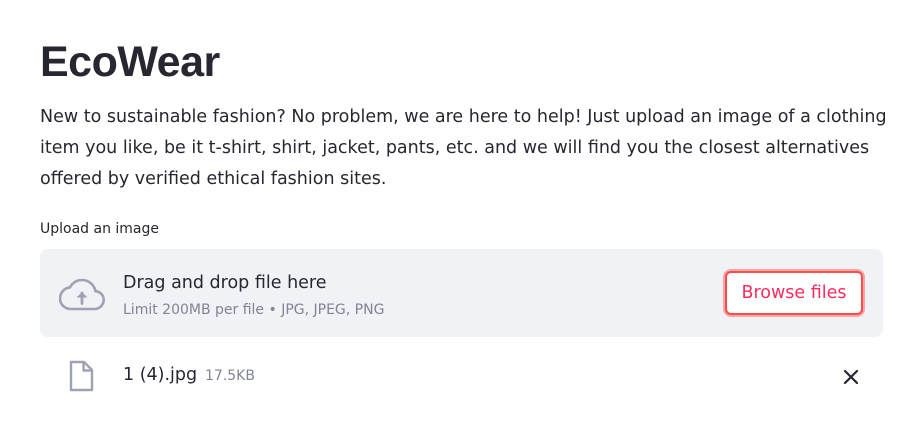 Image resolution: width=920 pixels, height=424 pixels. What do you see at coordinates (100, 229) in the screenshot?
I see `upload-label: Upload an image` at bounding box center [100, 229].